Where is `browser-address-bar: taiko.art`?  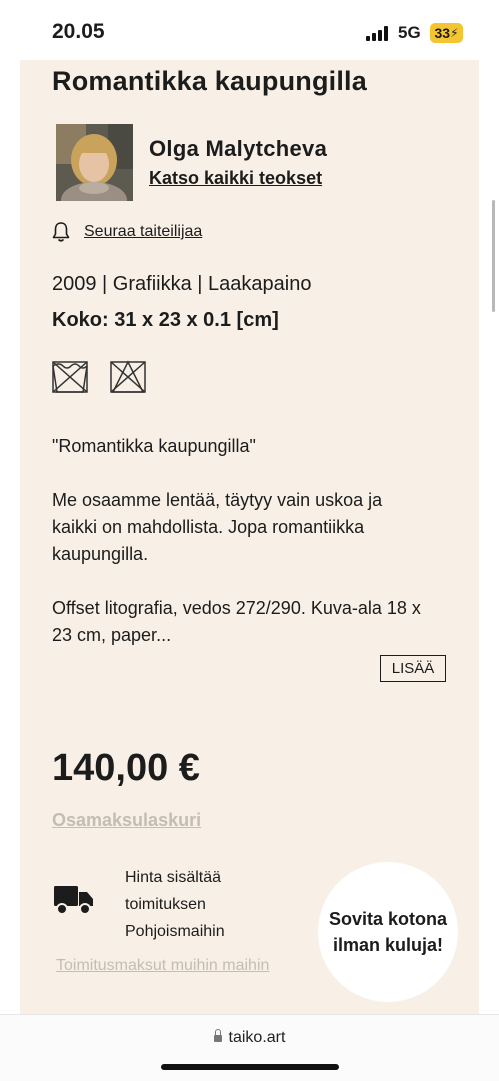 browser-address-bar: taiko.art is located at coordinates (249, 1047).